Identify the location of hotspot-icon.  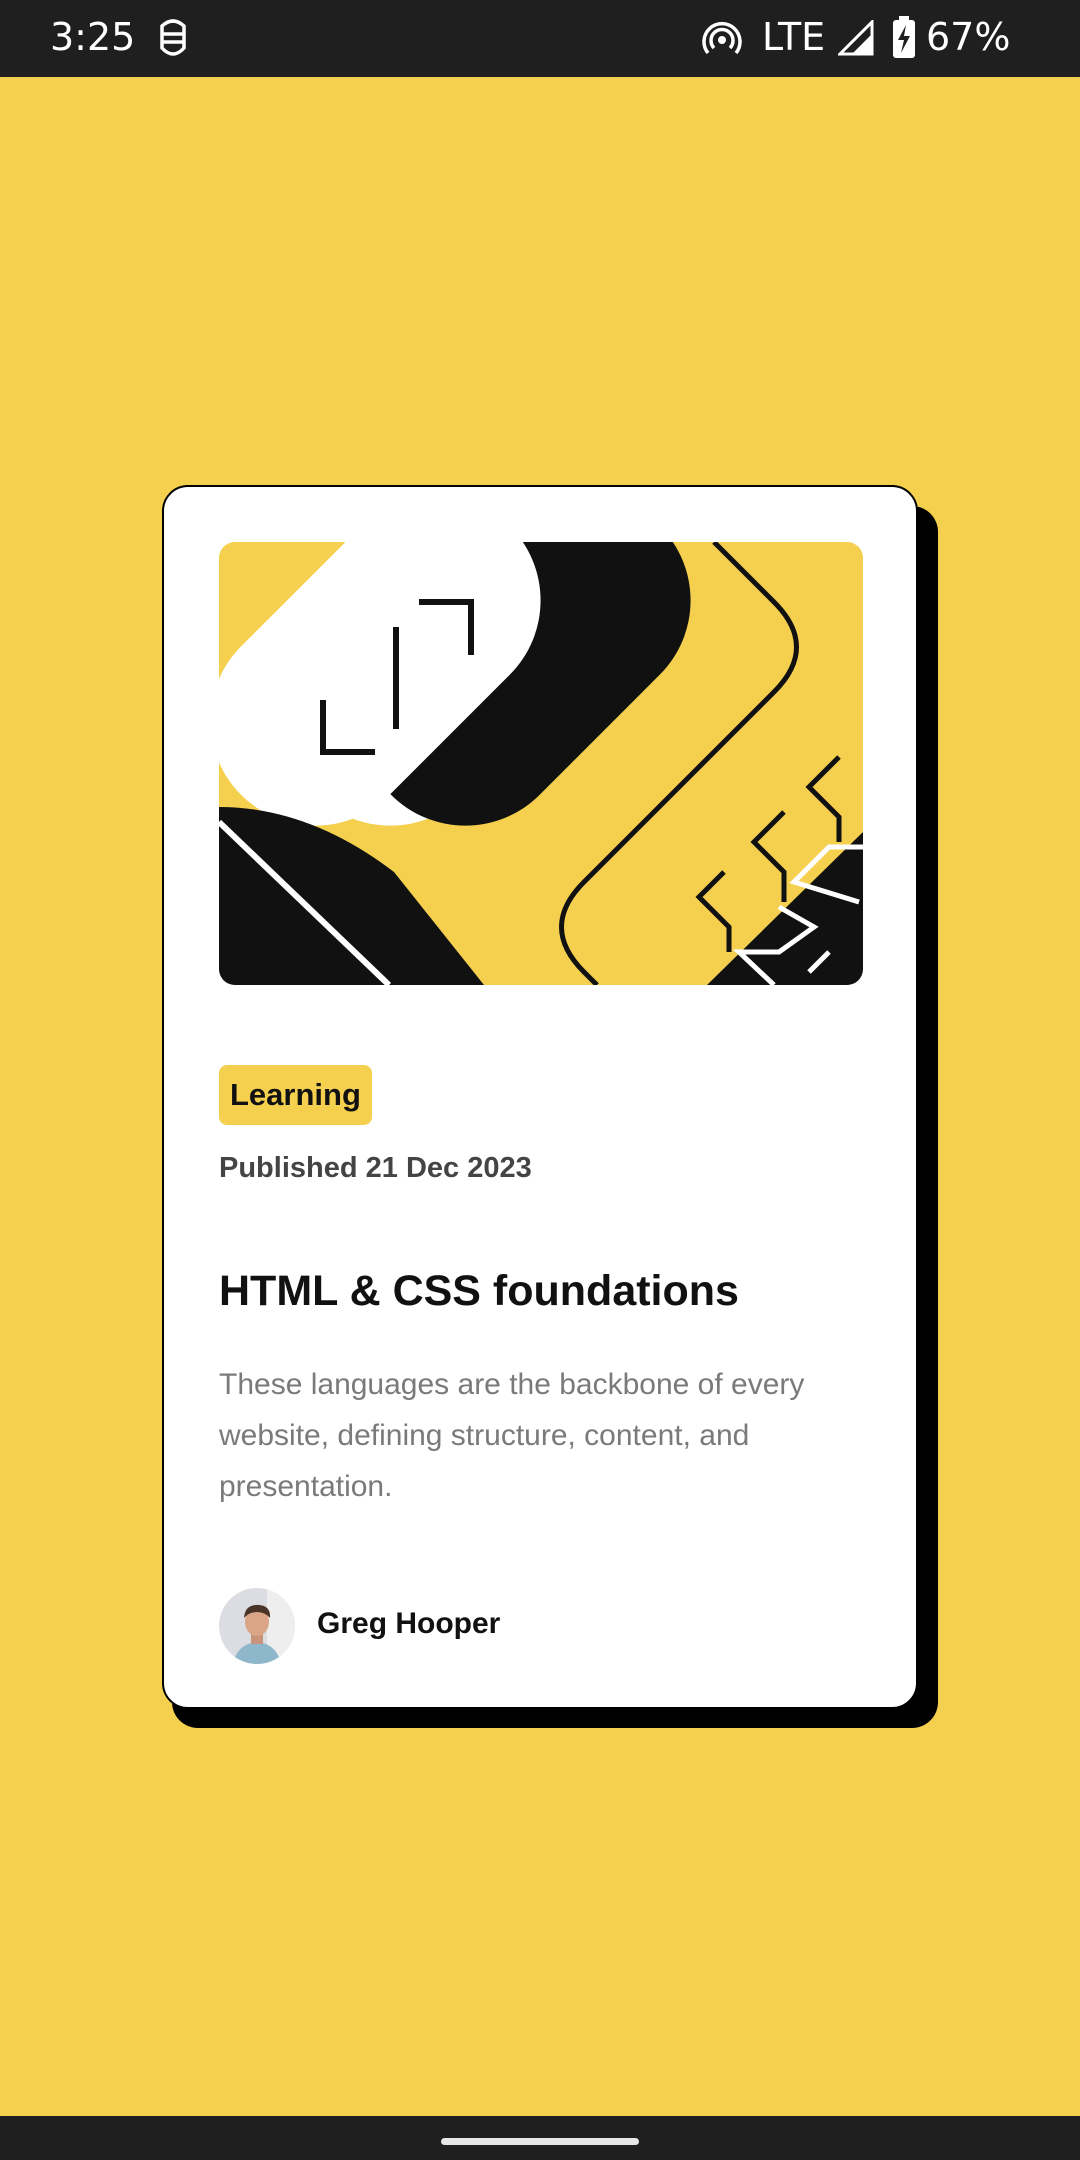
(722, 38).